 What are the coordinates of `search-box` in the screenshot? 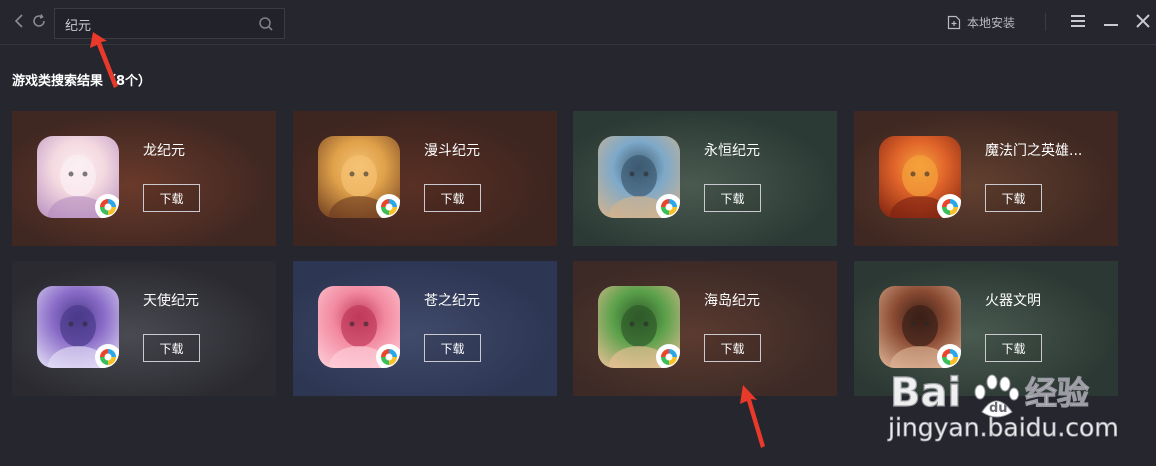 It's located at (169, 23).